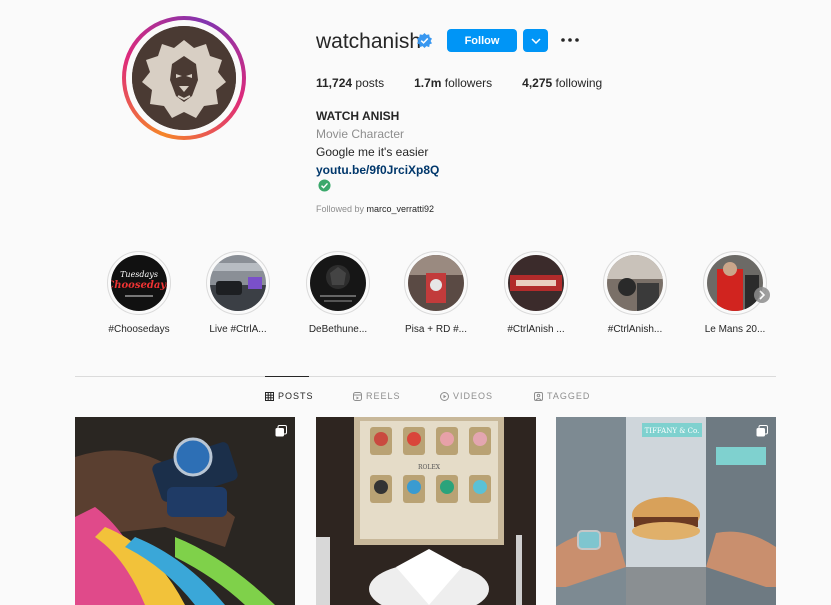 The width and height of the screenshot is (831, 605). What do you see at coordinates (538, 396) in the screenshot?
I see `tag-icon` at bounding box center [538, 396].